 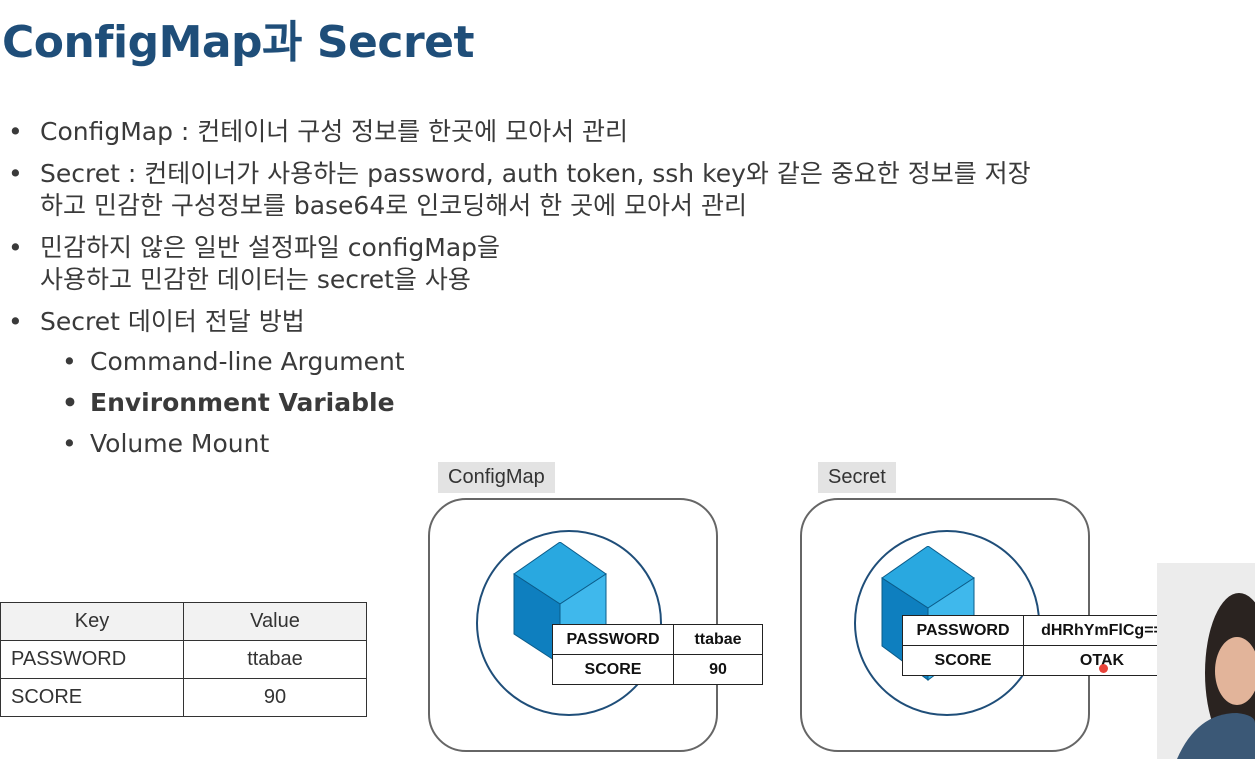 I want to click on secret-data-table: PASSWORD dHRhYmFlCg== SCORE OTAK, so click(x=1041, y=645).